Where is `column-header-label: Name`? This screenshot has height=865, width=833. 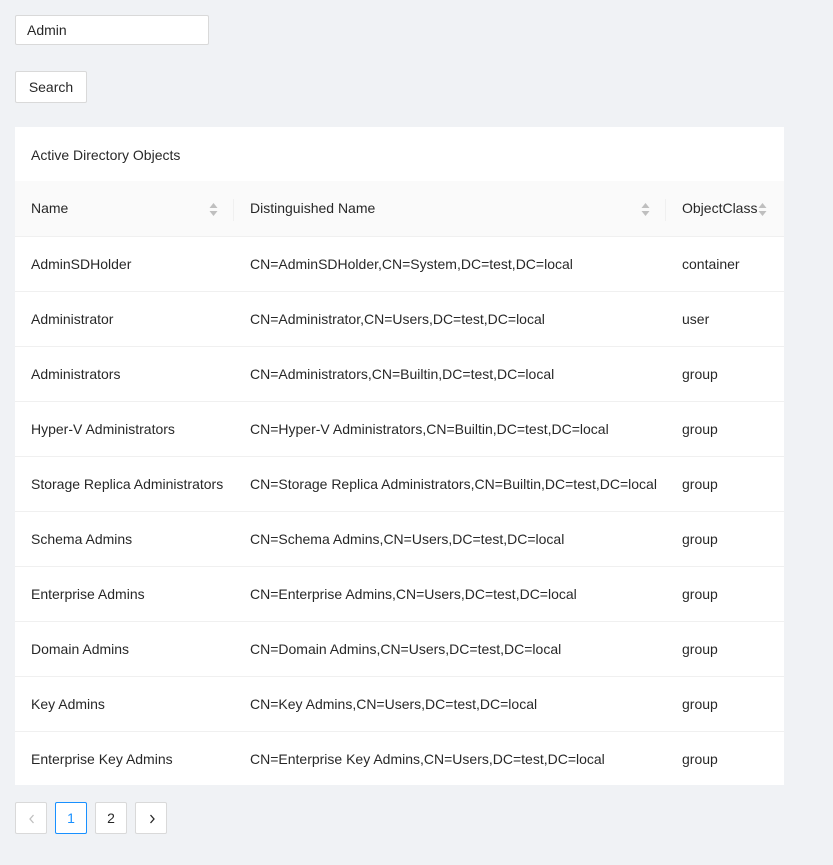
column-header-label: Name is located at coordinates (50, 208).